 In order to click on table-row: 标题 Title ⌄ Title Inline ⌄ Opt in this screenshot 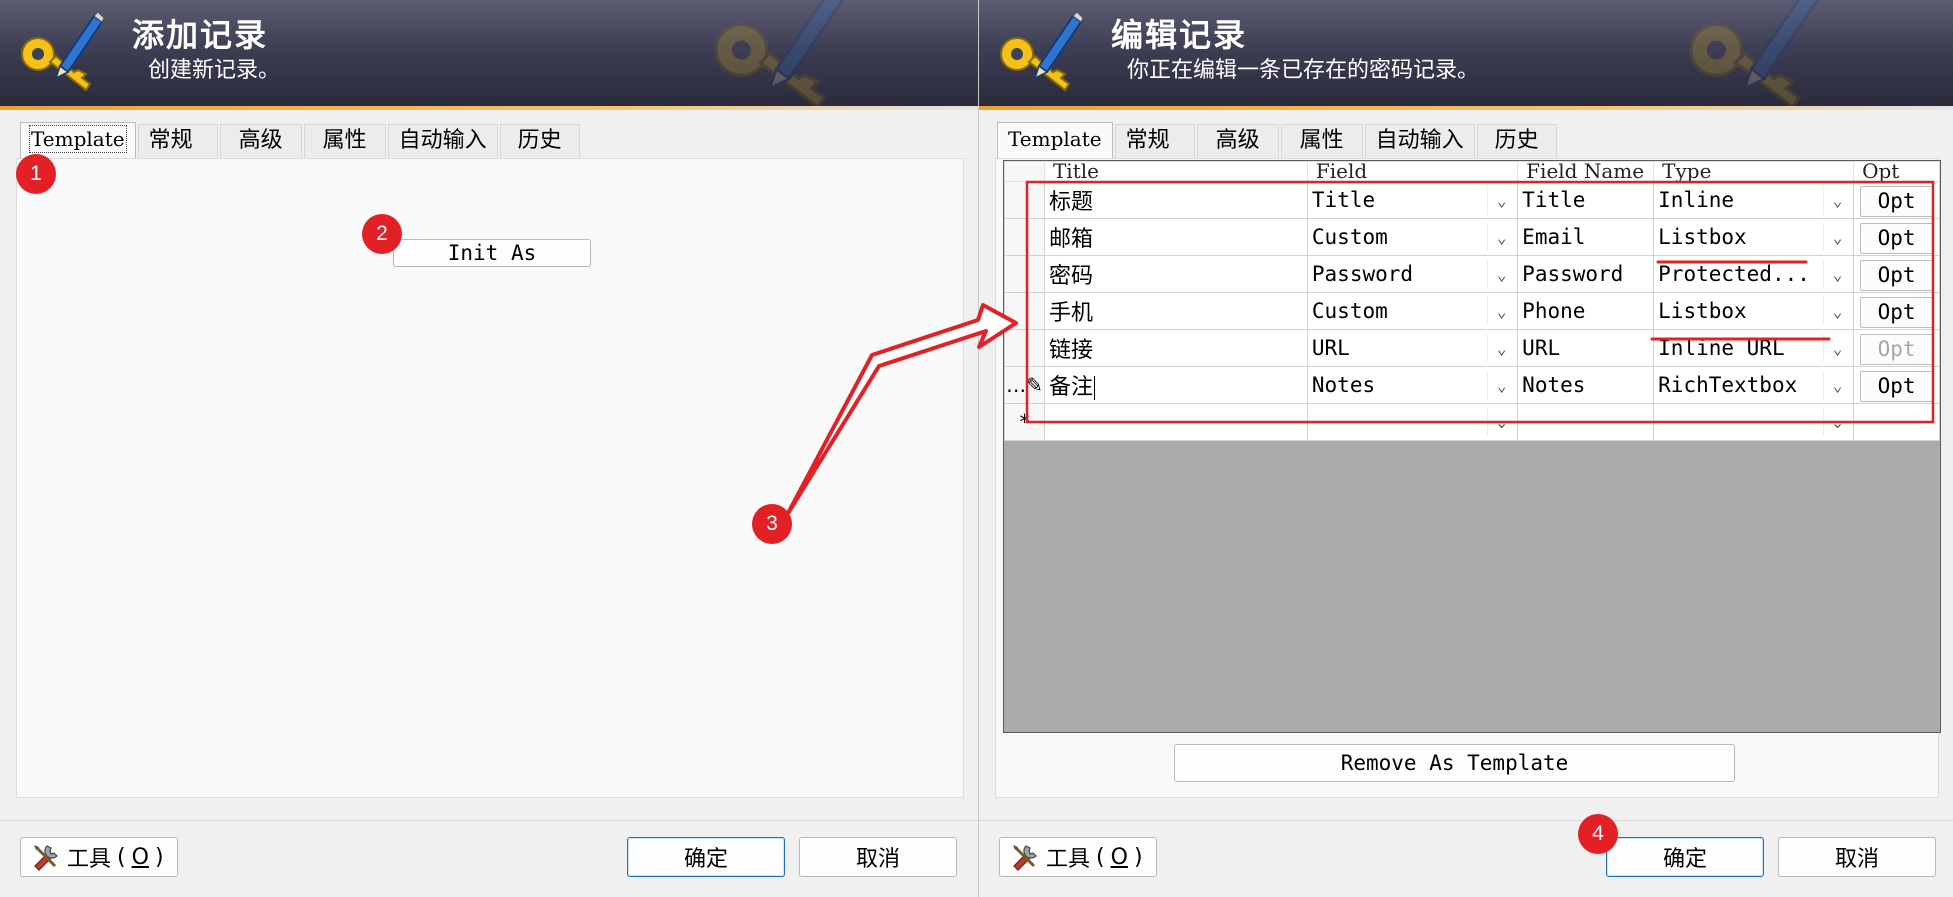, I will do `click(1472, 200)`.